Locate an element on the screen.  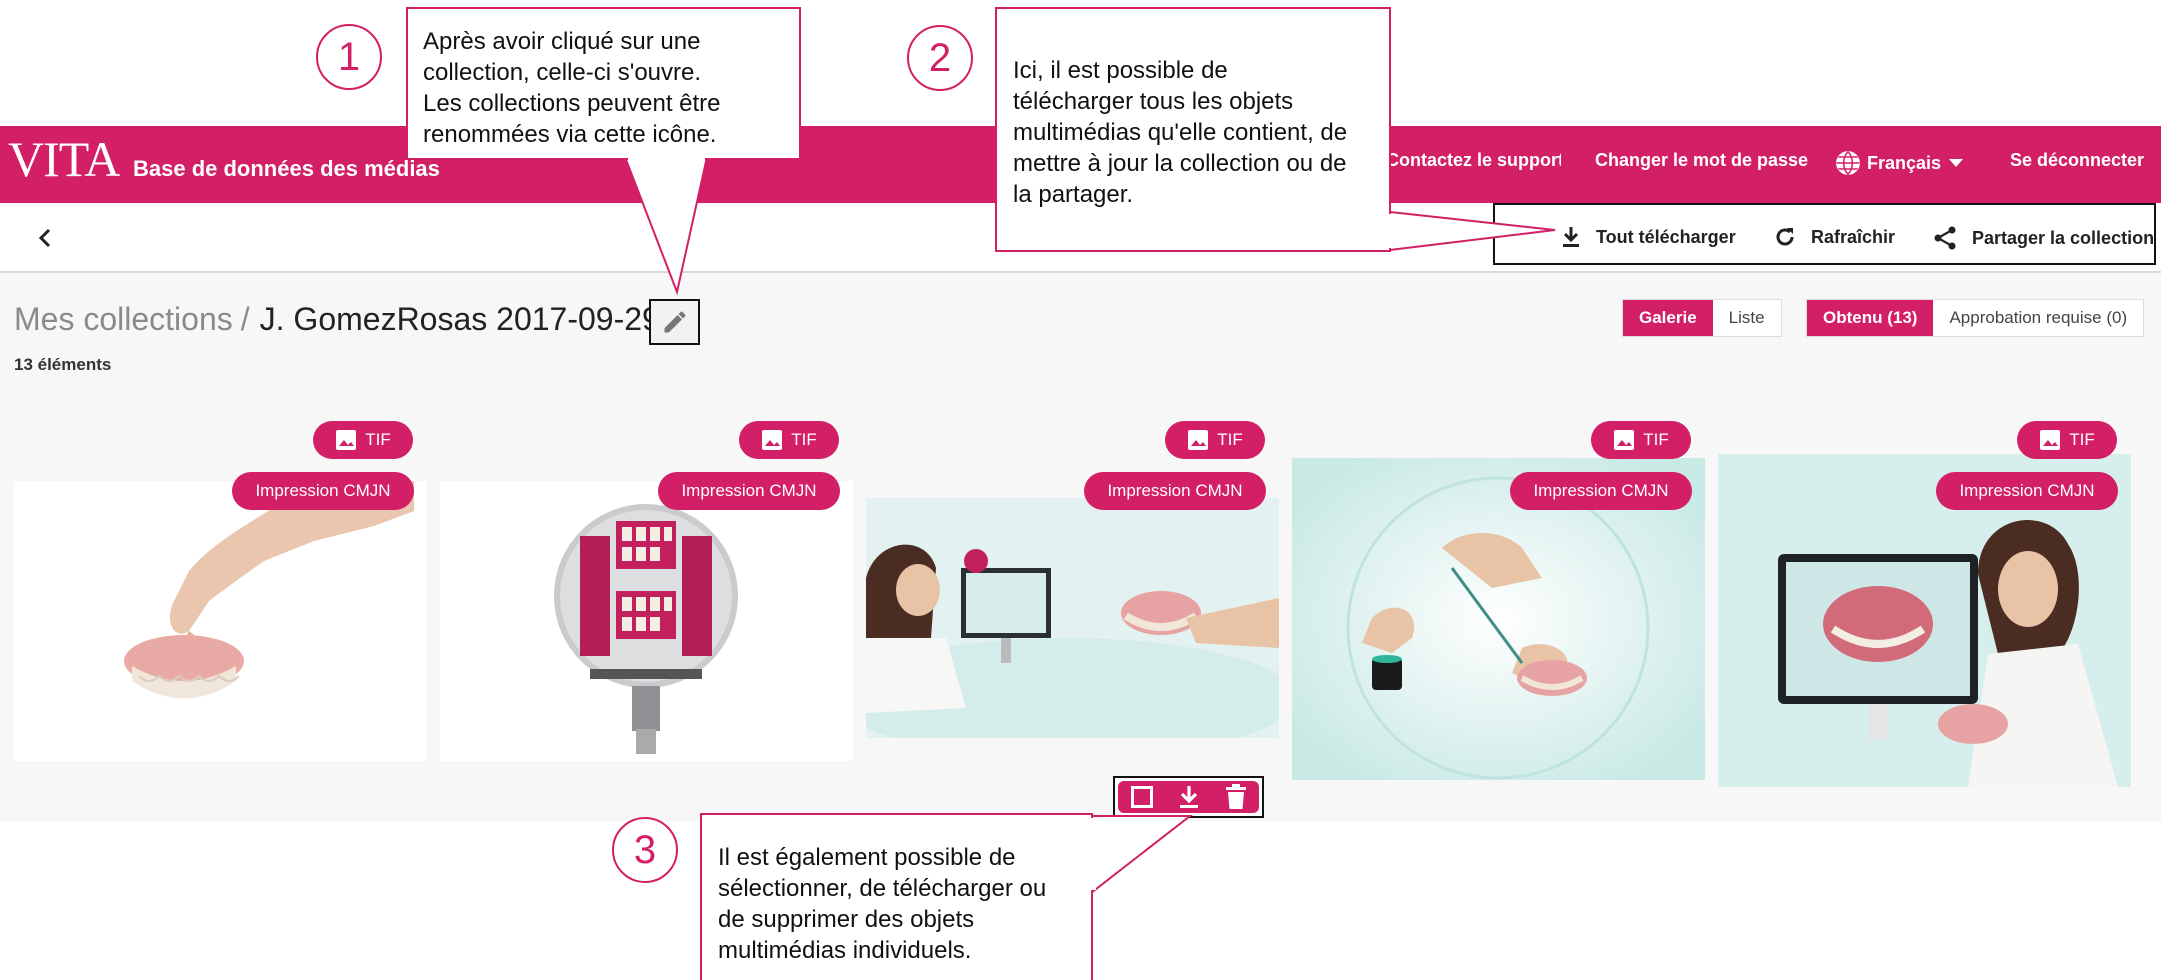
back-button is located at coordinates (45, 238).